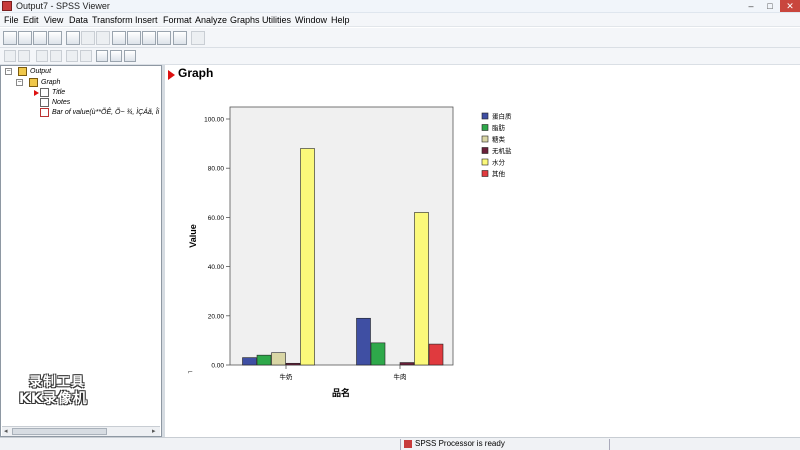  I want to click on save-icon, so click(25, 38).